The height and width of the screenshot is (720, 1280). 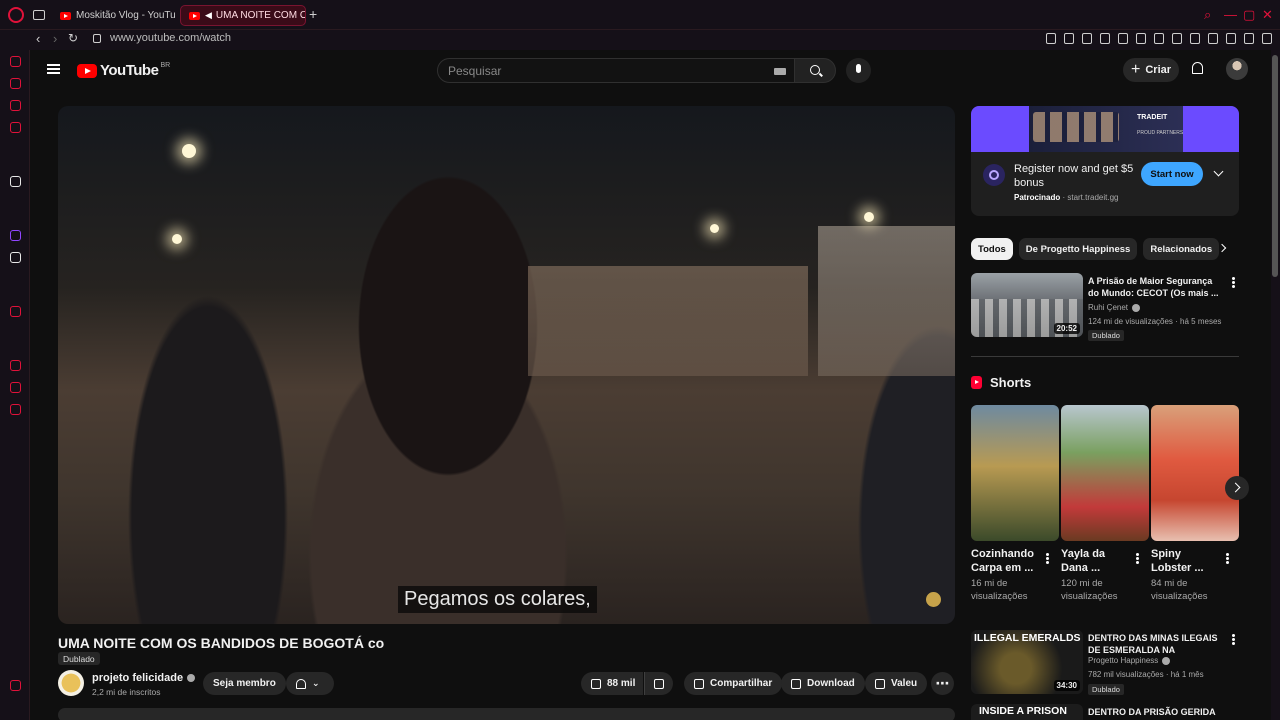 I want to click on join-button: Seja membro, so click(x=244, y=683).